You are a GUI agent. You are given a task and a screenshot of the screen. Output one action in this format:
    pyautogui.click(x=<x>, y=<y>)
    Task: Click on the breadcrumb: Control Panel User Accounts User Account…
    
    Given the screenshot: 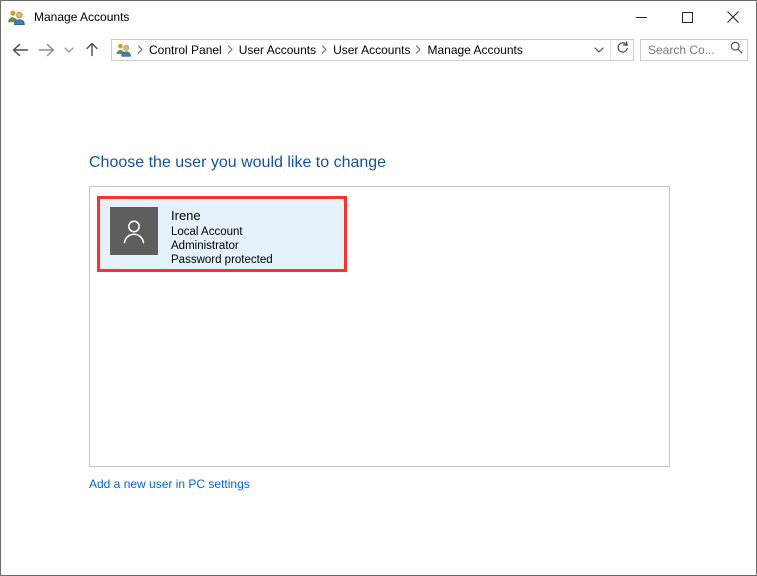 What is the action you would take?
    pyautogui.click(x=350, y=50)
    